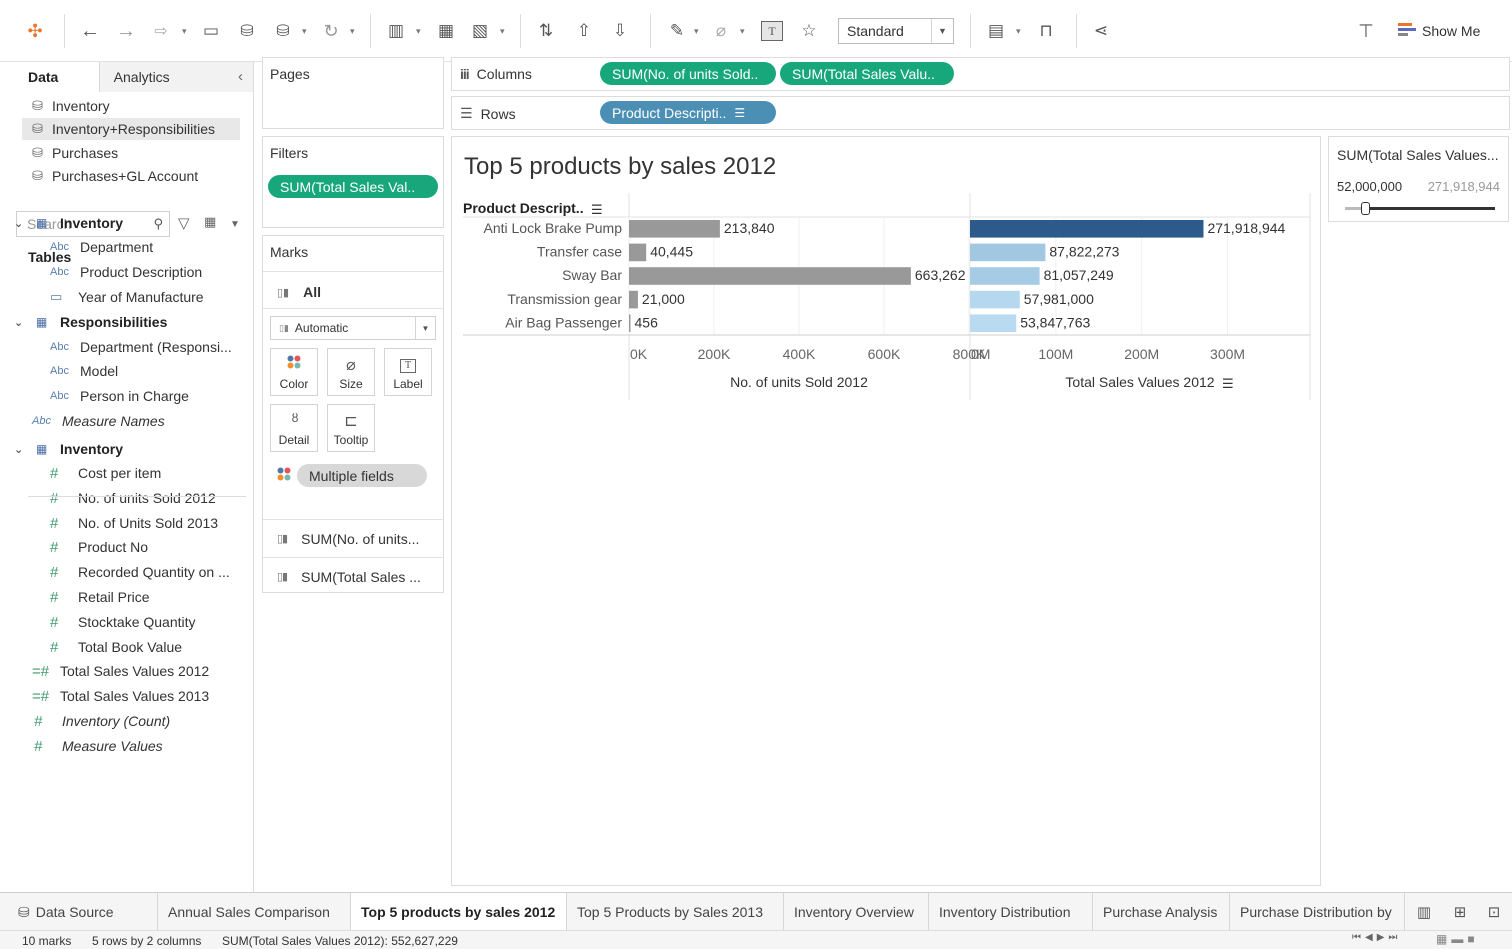  I want to click on multiple-fields-row: Multiple fields, so click(352, 475).